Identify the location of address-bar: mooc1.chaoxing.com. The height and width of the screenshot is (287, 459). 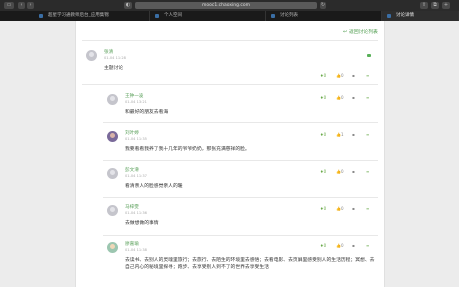
(226, 5).